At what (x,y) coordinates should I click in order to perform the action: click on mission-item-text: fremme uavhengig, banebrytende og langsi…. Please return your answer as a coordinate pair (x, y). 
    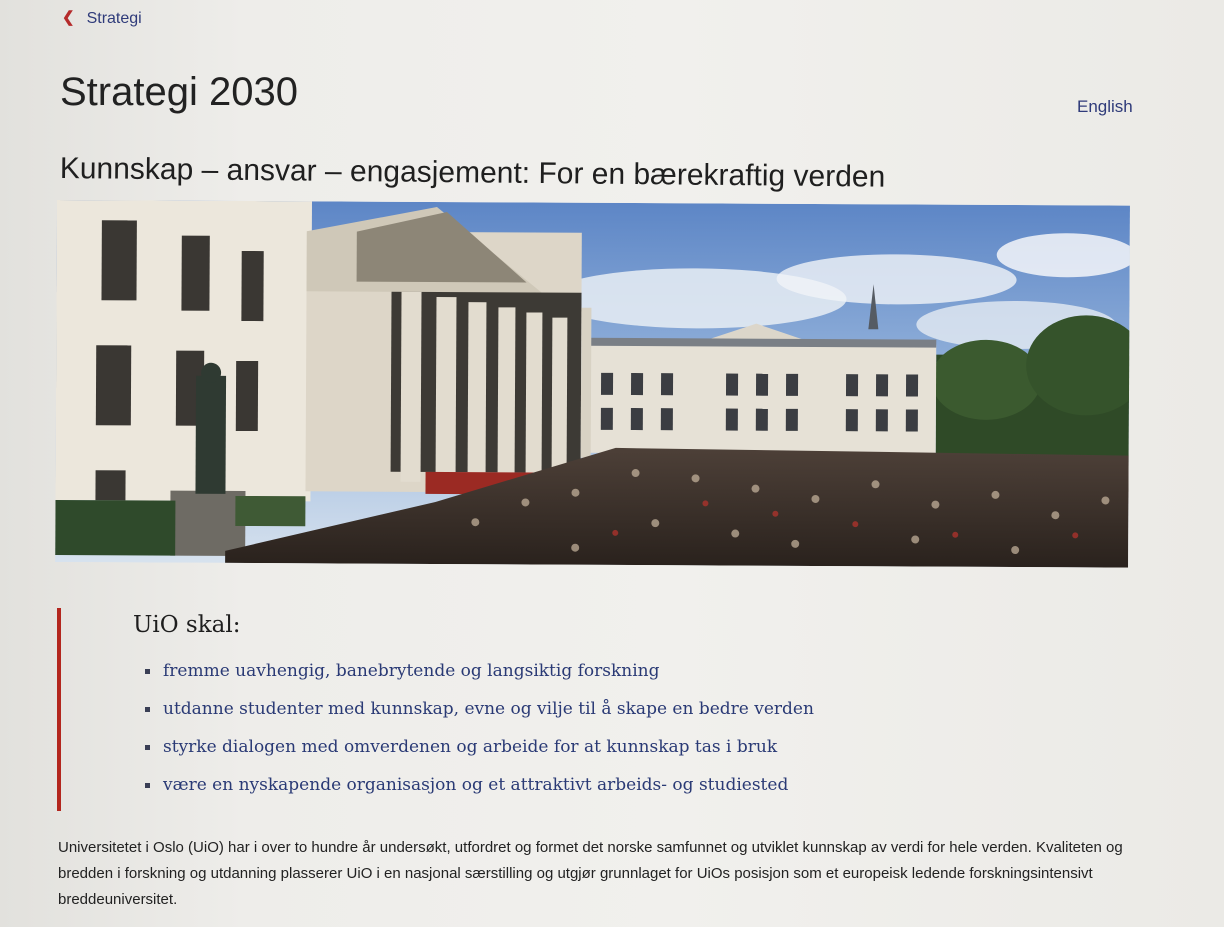
    Looking at the image, I should click on (411, 671).